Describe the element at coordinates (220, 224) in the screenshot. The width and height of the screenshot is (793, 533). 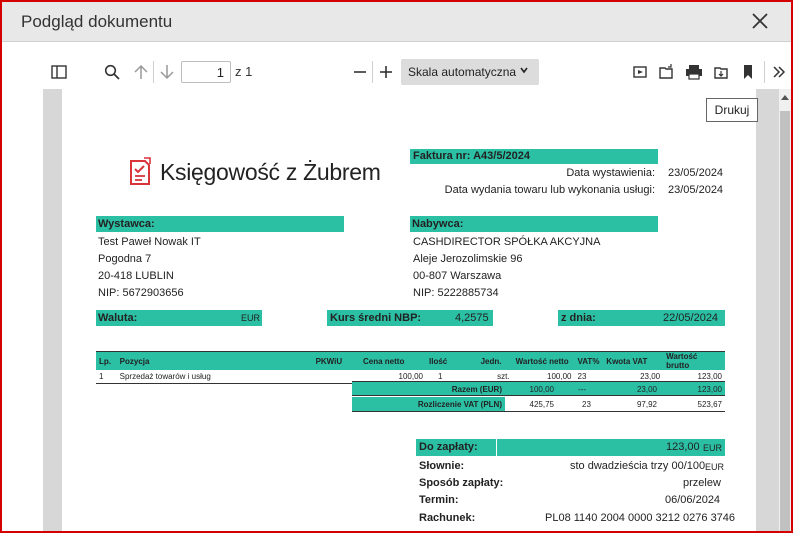
I see `seller-header: Wystawca:` at that location.